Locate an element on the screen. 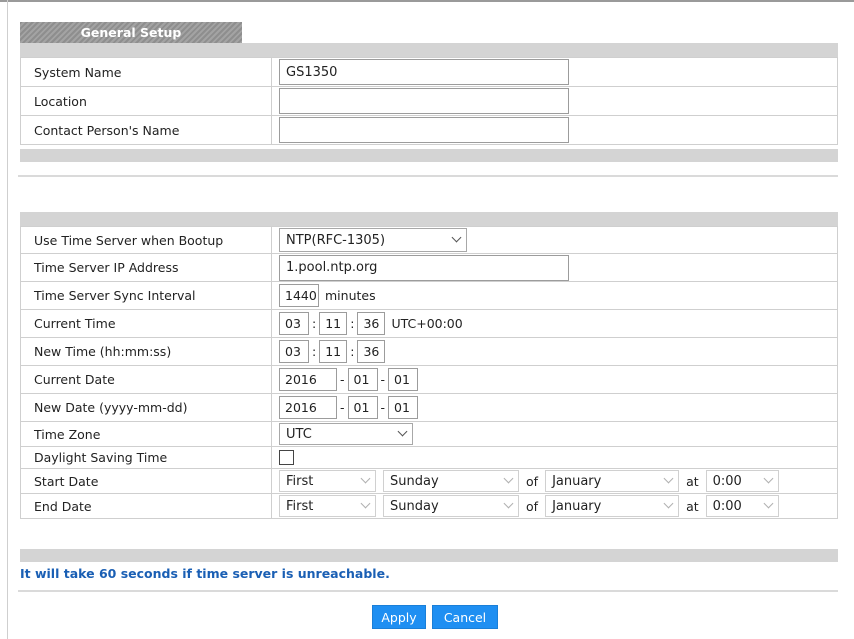 The height and width of the screenshot is (639, 854). table-row: Time Server IP Address 1.pool.ntp.org is located at coordinates (429, 268).